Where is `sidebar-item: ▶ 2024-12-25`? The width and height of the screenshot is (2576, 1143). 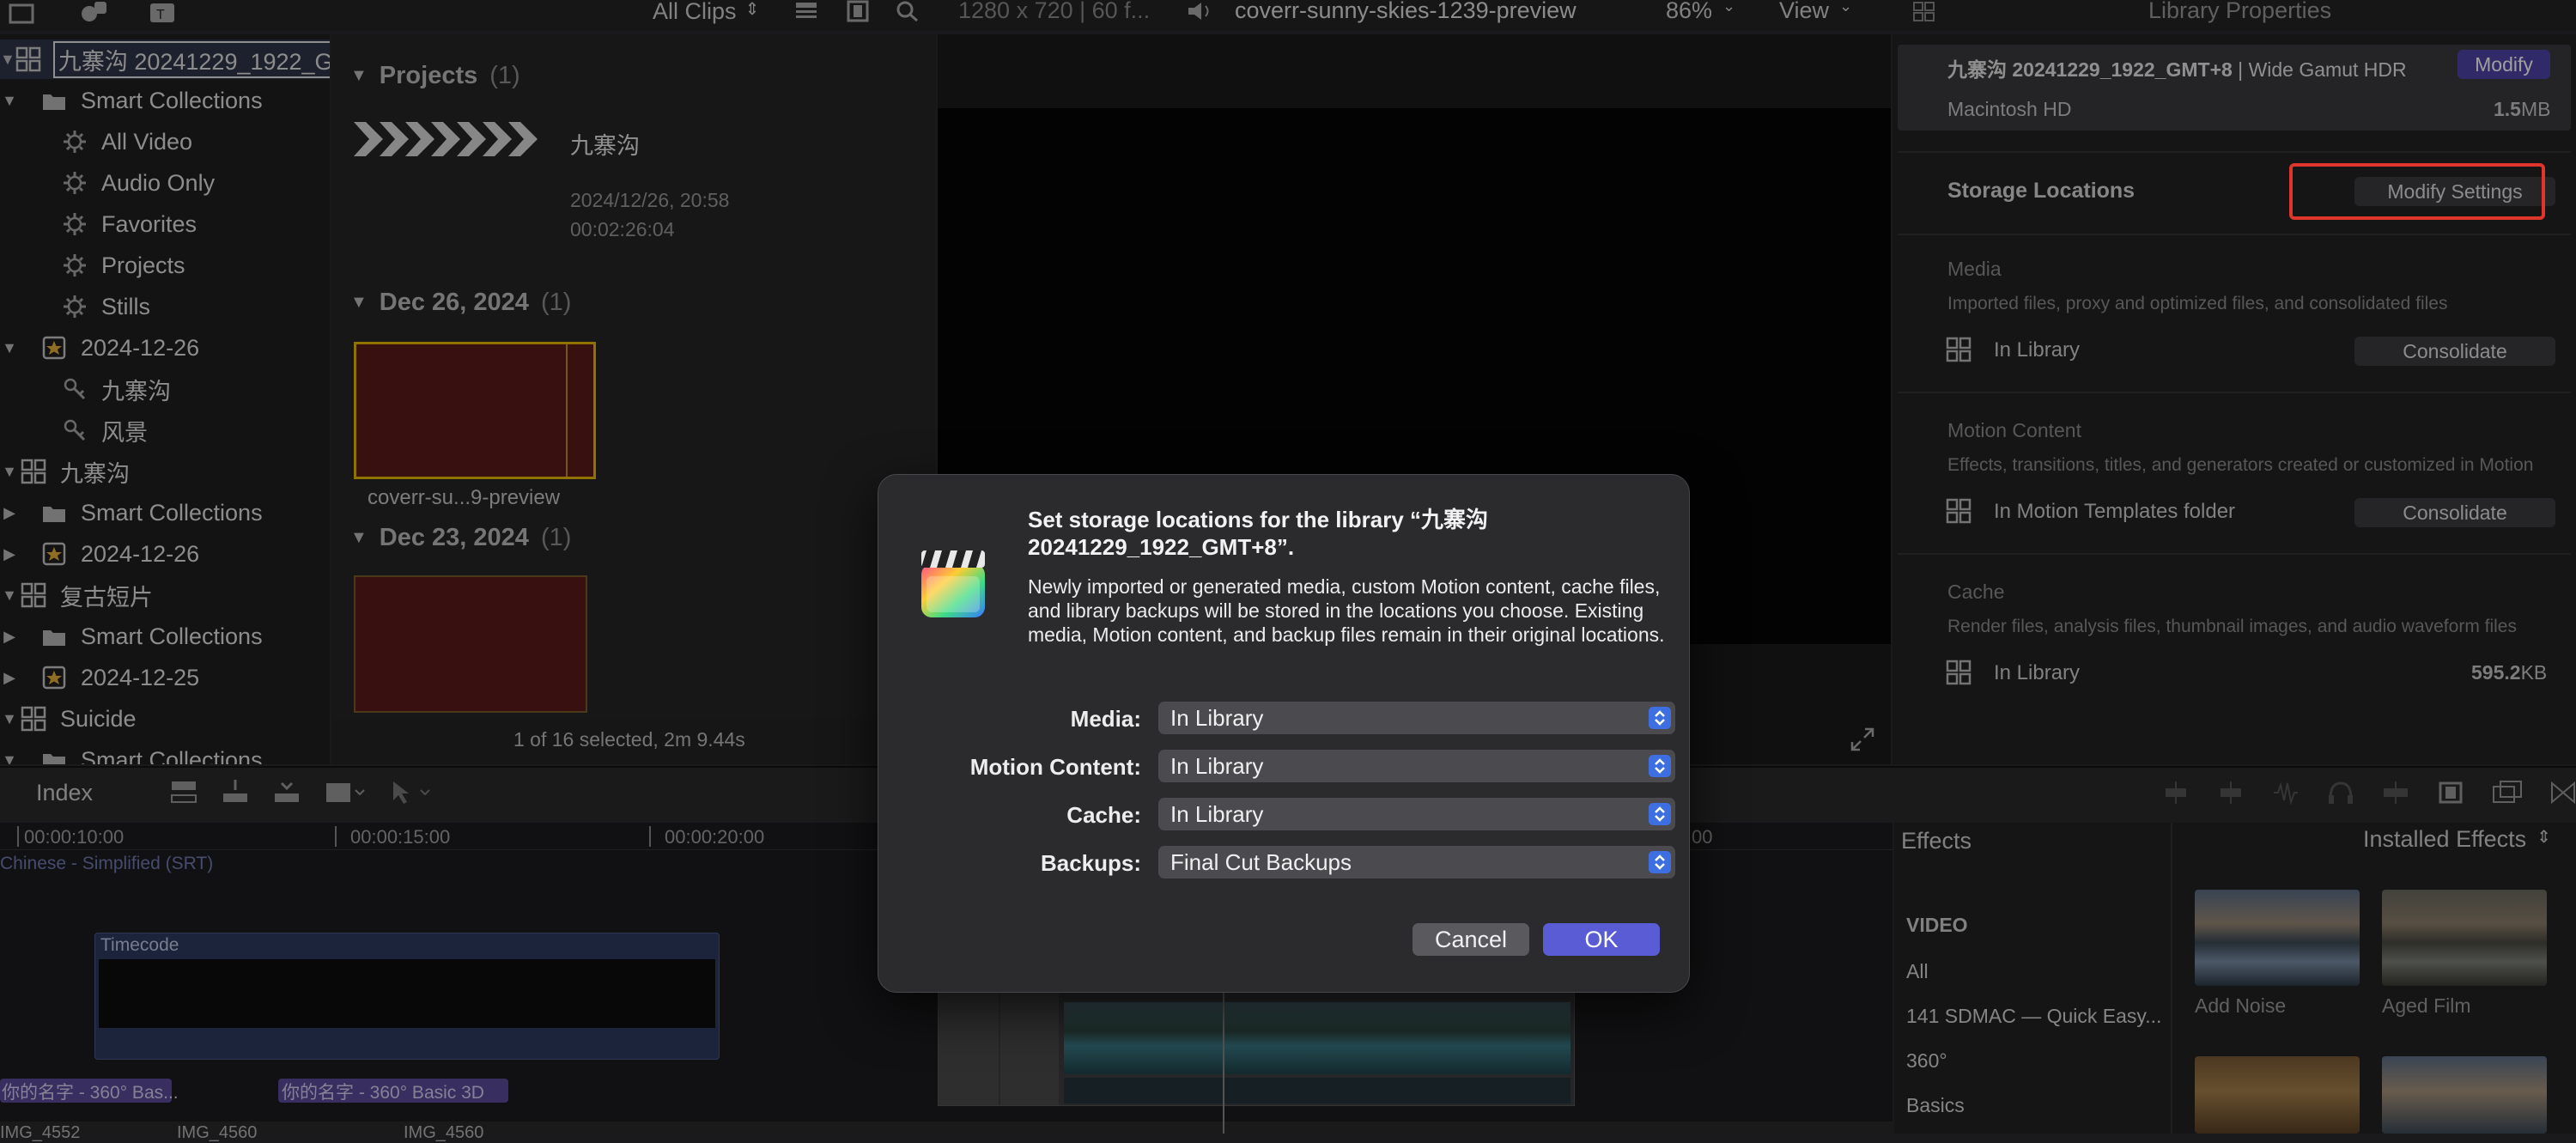
sidebar-item: ▶ 2024-12-25 is located at coordinates (165, 677).